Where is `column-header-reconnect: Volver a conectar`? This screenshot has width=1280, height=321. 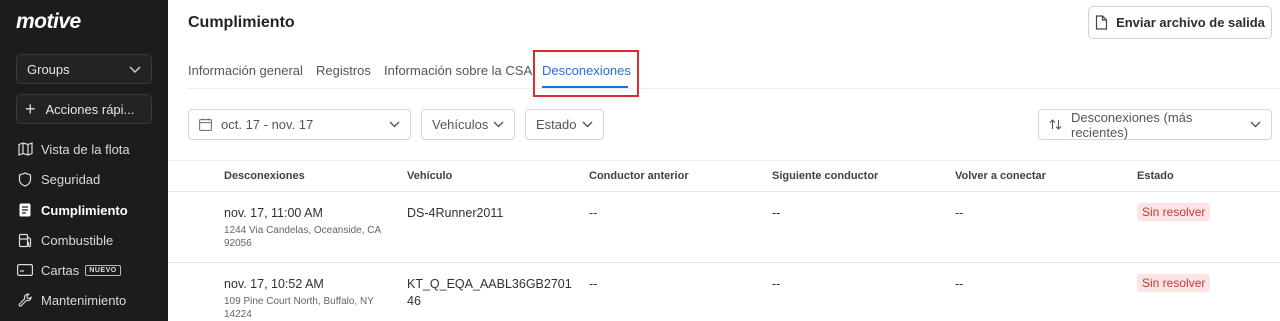
column-header-reconnect: Volver a conectar is located at coordinates (1000, 176).